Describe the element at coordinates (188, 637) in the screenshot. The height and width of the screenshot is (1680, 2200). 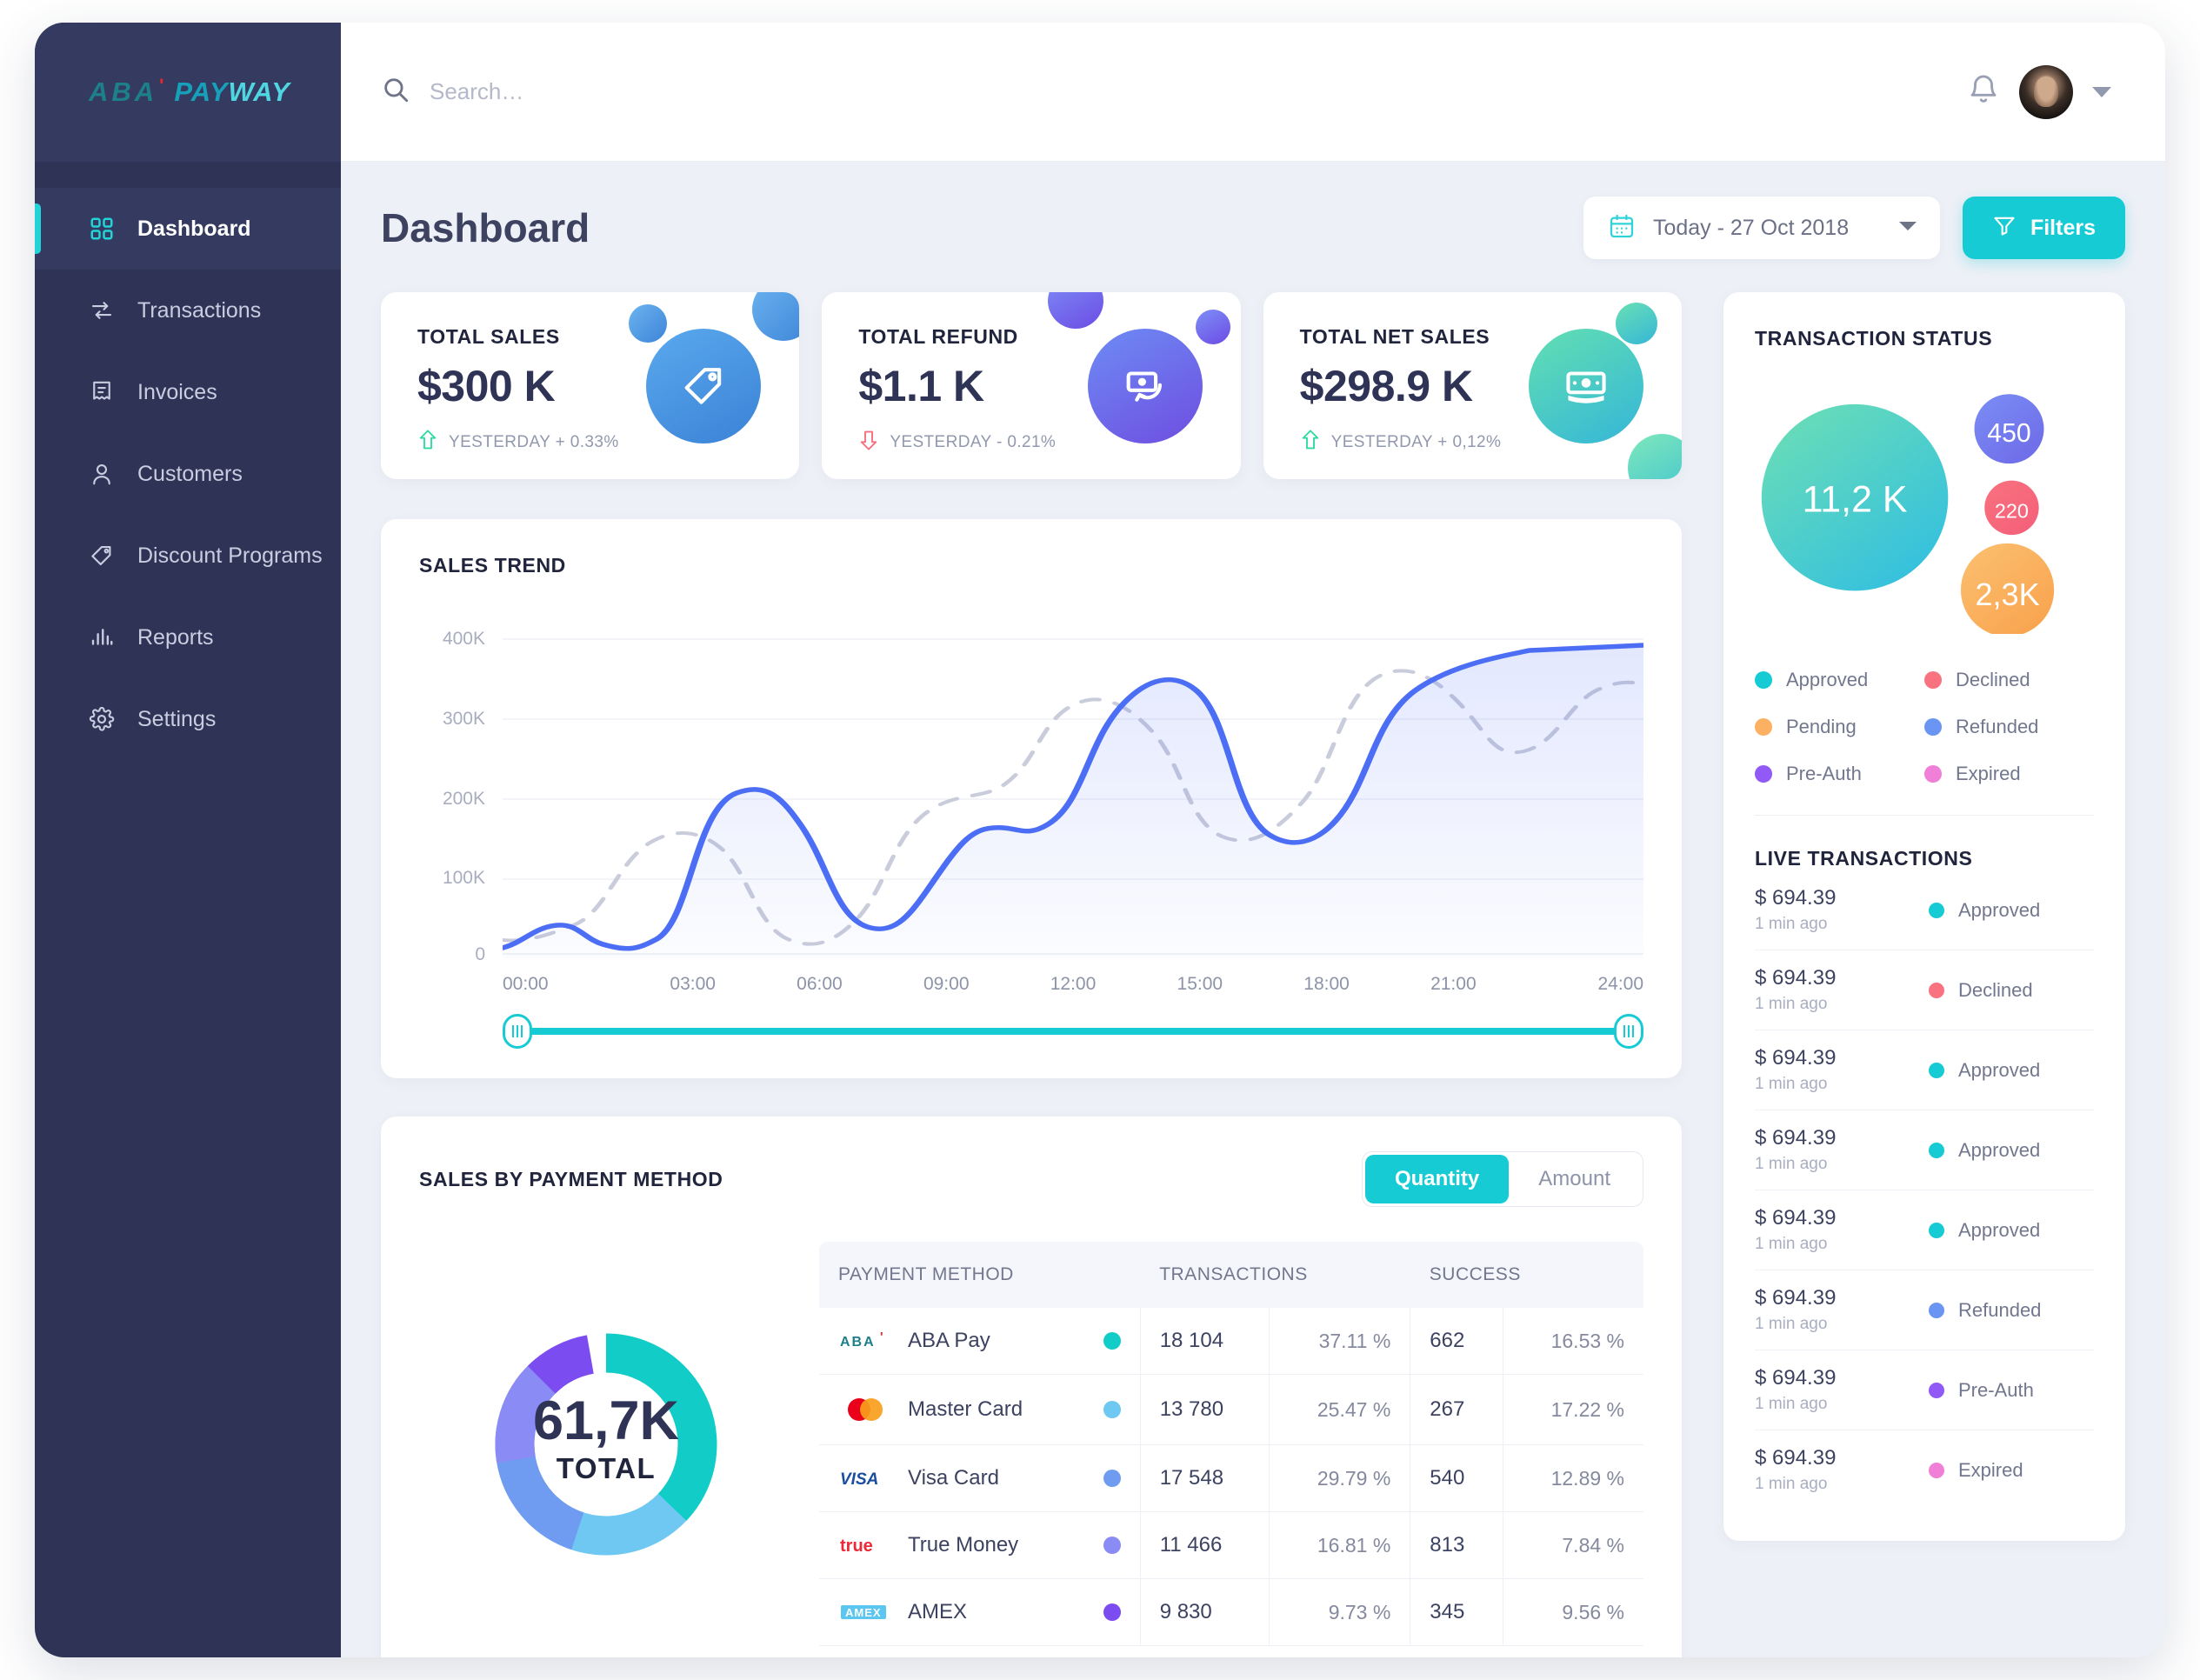
I see `sidebar-item-reports: Reports` at that location.